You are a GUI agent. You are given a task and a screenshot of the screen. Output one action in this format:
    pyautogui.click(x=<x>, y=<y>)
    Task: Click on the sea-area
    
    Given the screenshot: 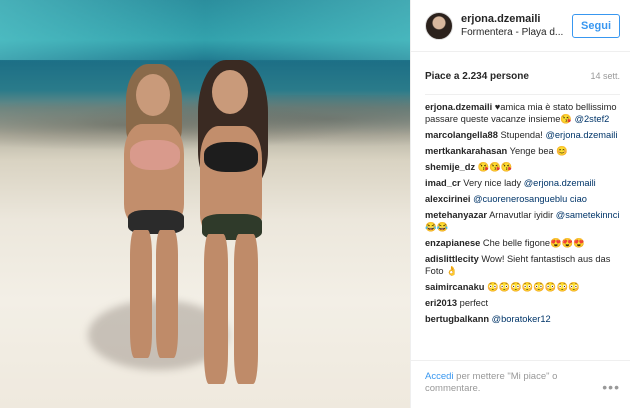 What is the action you would take?
    pyautogui.click(x=205, y=30)
    